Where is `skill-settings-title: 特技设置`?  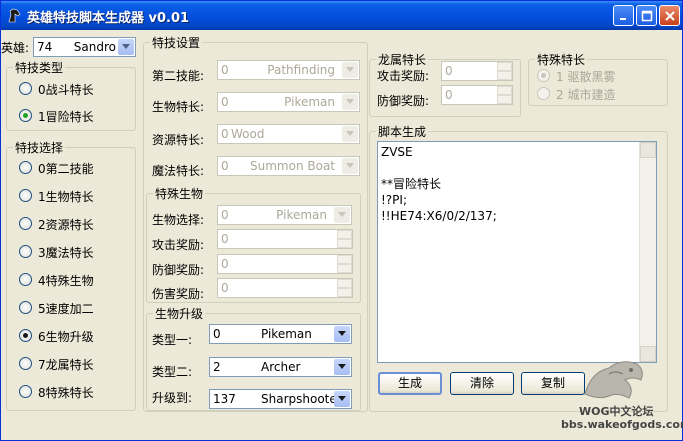
skill-settings-title: 特技设置 is located at coordinates (176, 42).